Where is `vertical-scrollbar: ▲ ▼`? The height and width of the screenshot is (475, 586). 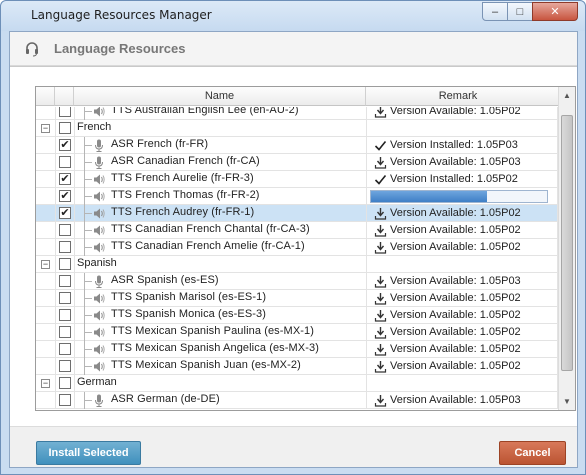
vertical-scrollbar: ▲ ▼ is located at coordinates (566, 248).